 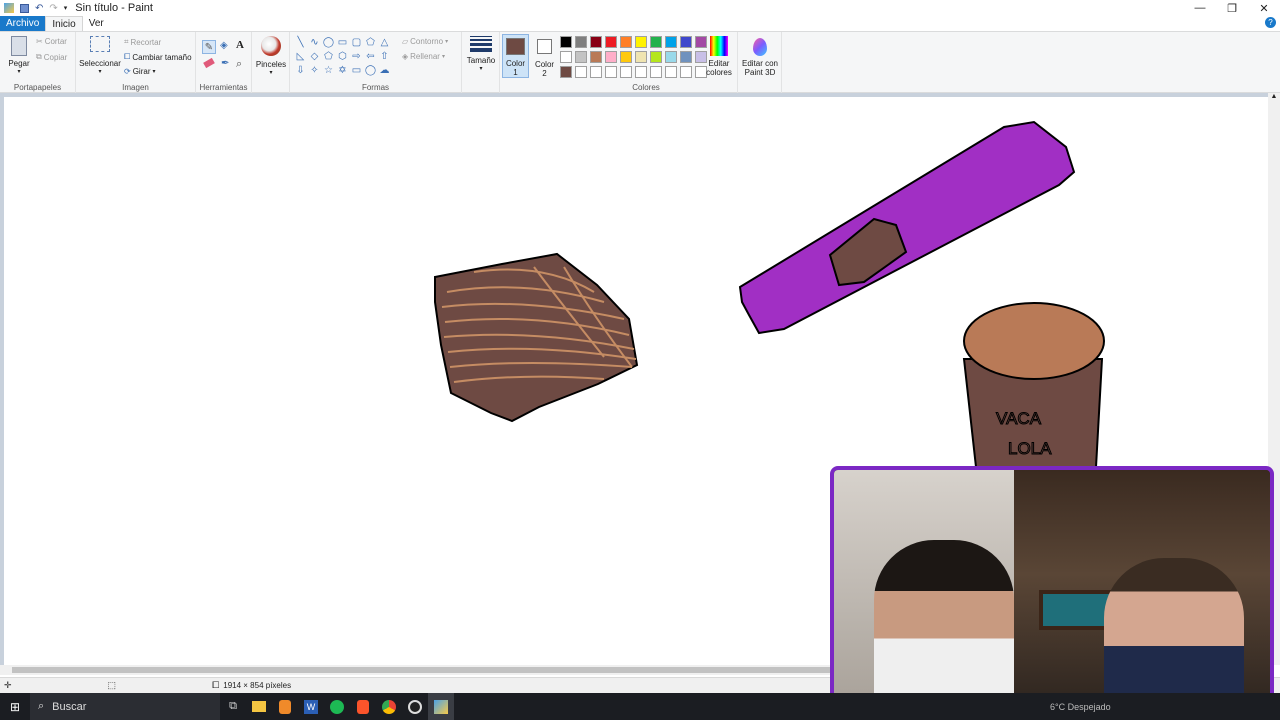 I want to click on cut-button: ✂ Cortar, so click(x=51, y=41).